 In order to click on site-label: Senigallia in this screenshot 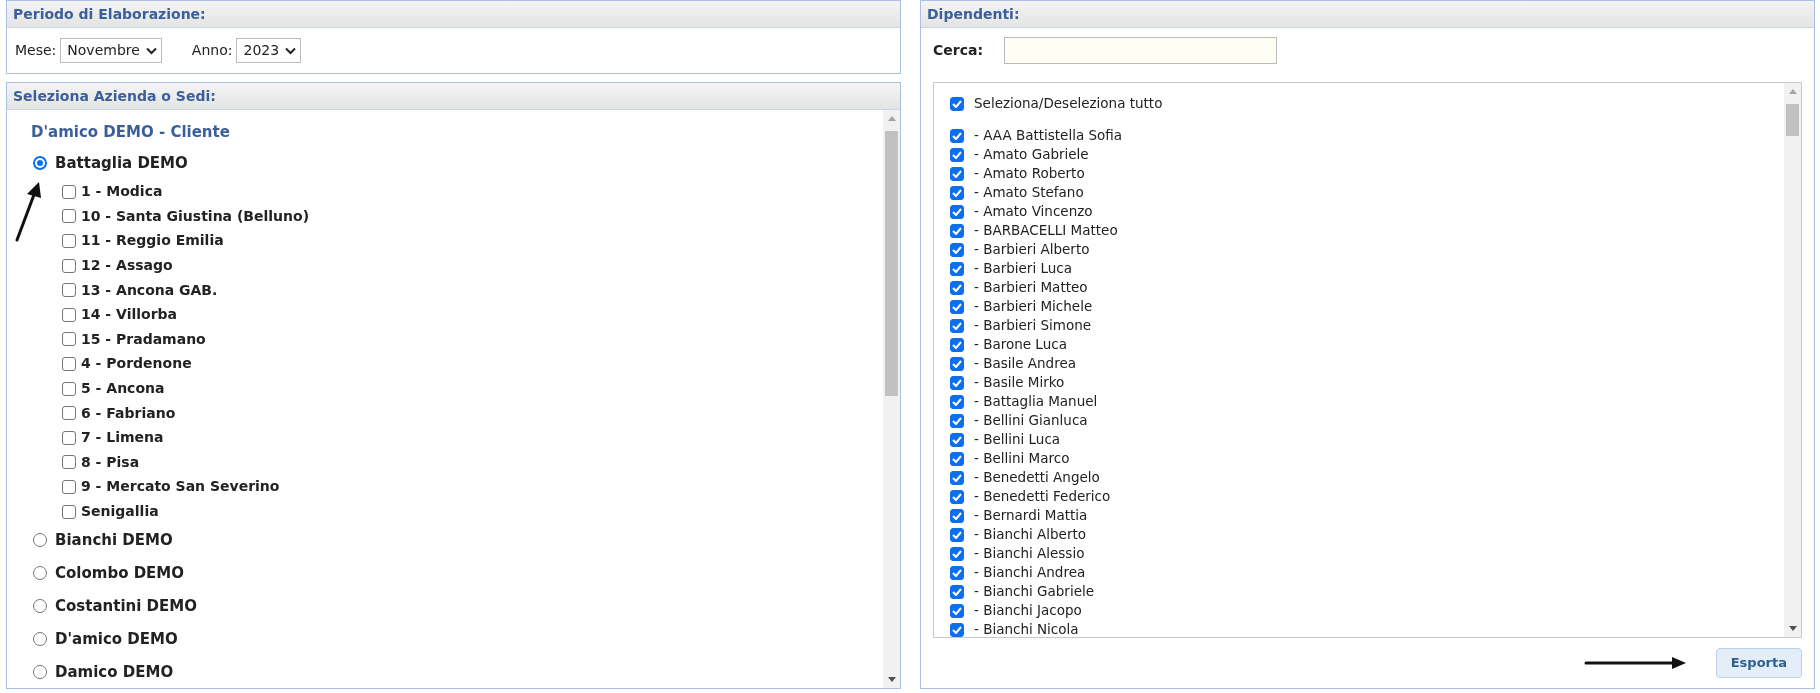, I will do `click(120, 511)`.